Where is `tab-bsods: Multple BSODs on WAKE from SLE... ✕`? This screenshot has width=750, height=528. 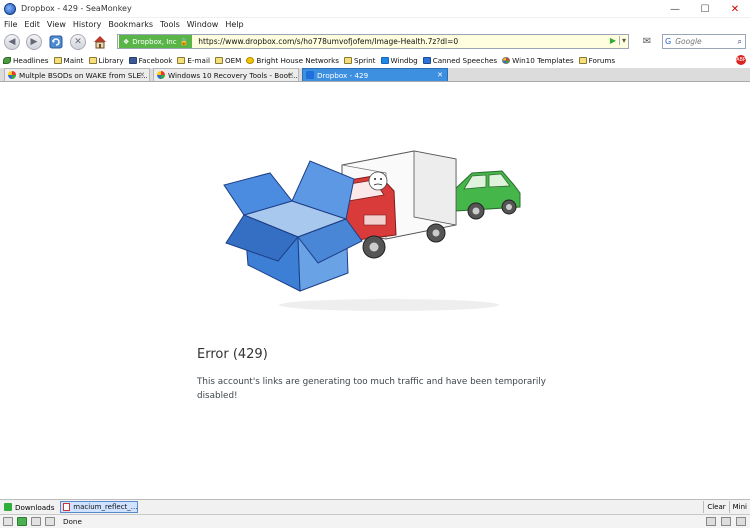 tab-bsods: Multple BSODs on WAKE from SLE... ✕ is located at coordinates (77, 74).